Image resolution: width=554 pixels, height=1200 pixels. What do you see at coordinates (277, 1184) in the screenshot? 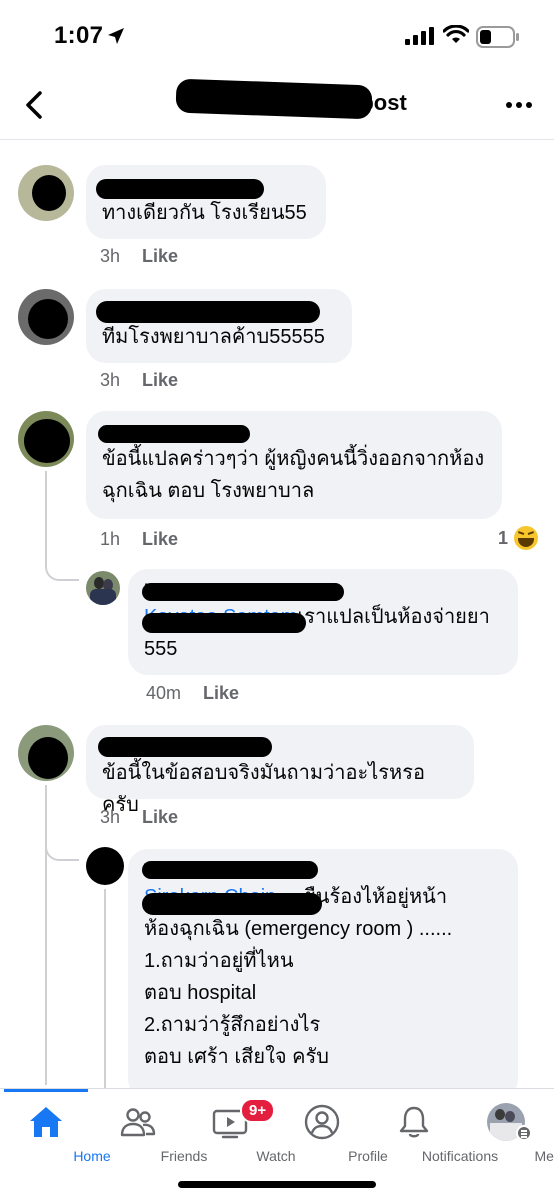
I see `home-indicator` at bounding box center [277, 1184].